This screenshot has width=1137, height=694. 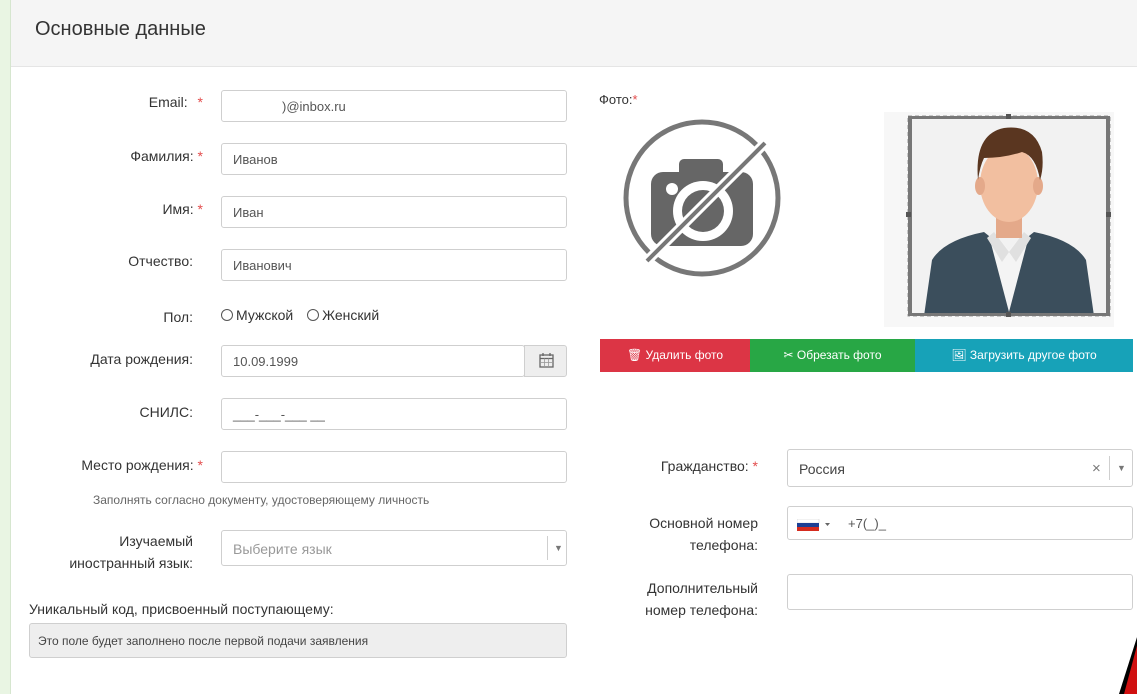 I want to click on upload-photo-button: 🖼 Загрузить другое фото, so click(x=1024, y=355).